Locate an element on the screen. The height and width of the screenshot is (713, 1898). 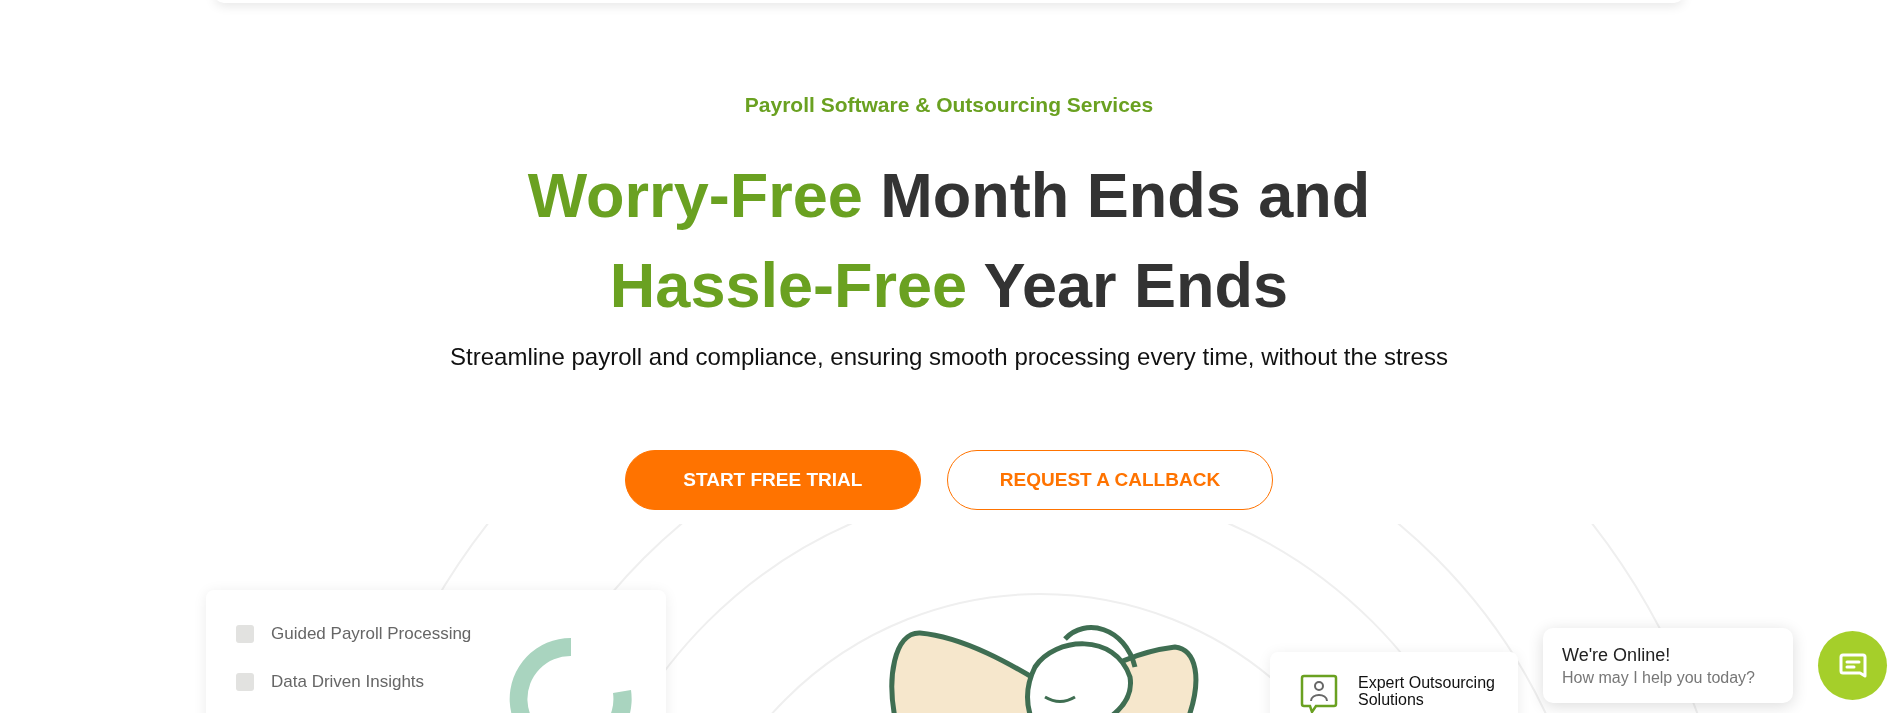
chat-message: How may I help you today? is located at coordinates (1659, 677).